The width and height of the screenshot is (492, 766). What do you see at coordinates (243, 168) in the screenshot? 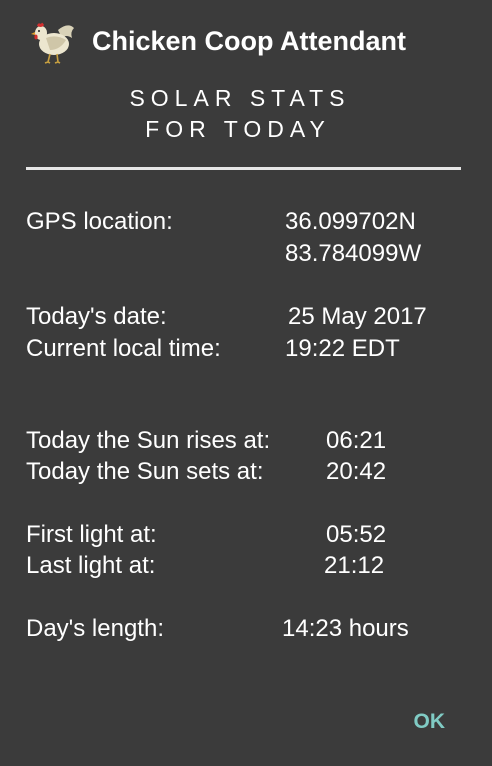
I see `divider` at bounding box center [243, 168].